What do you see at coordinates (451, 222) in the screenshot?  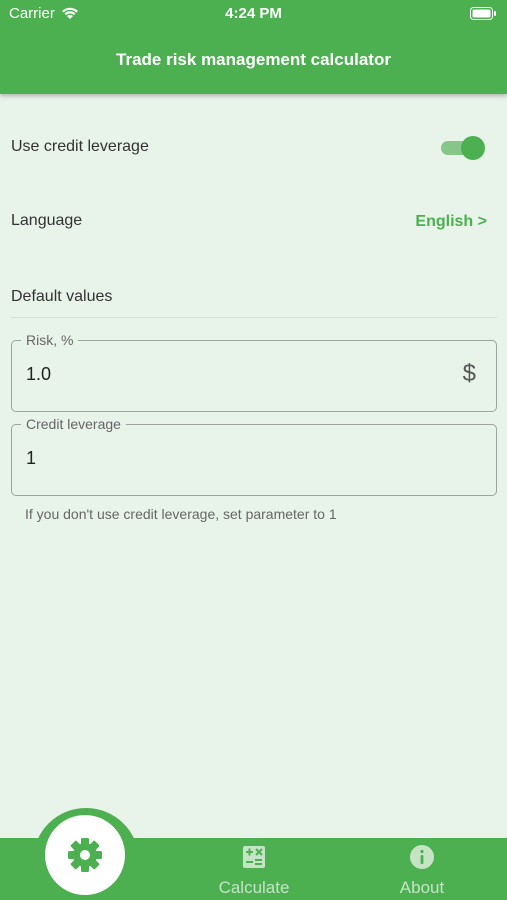 I see `language-selector: English >` at bounding box center [451, 222].